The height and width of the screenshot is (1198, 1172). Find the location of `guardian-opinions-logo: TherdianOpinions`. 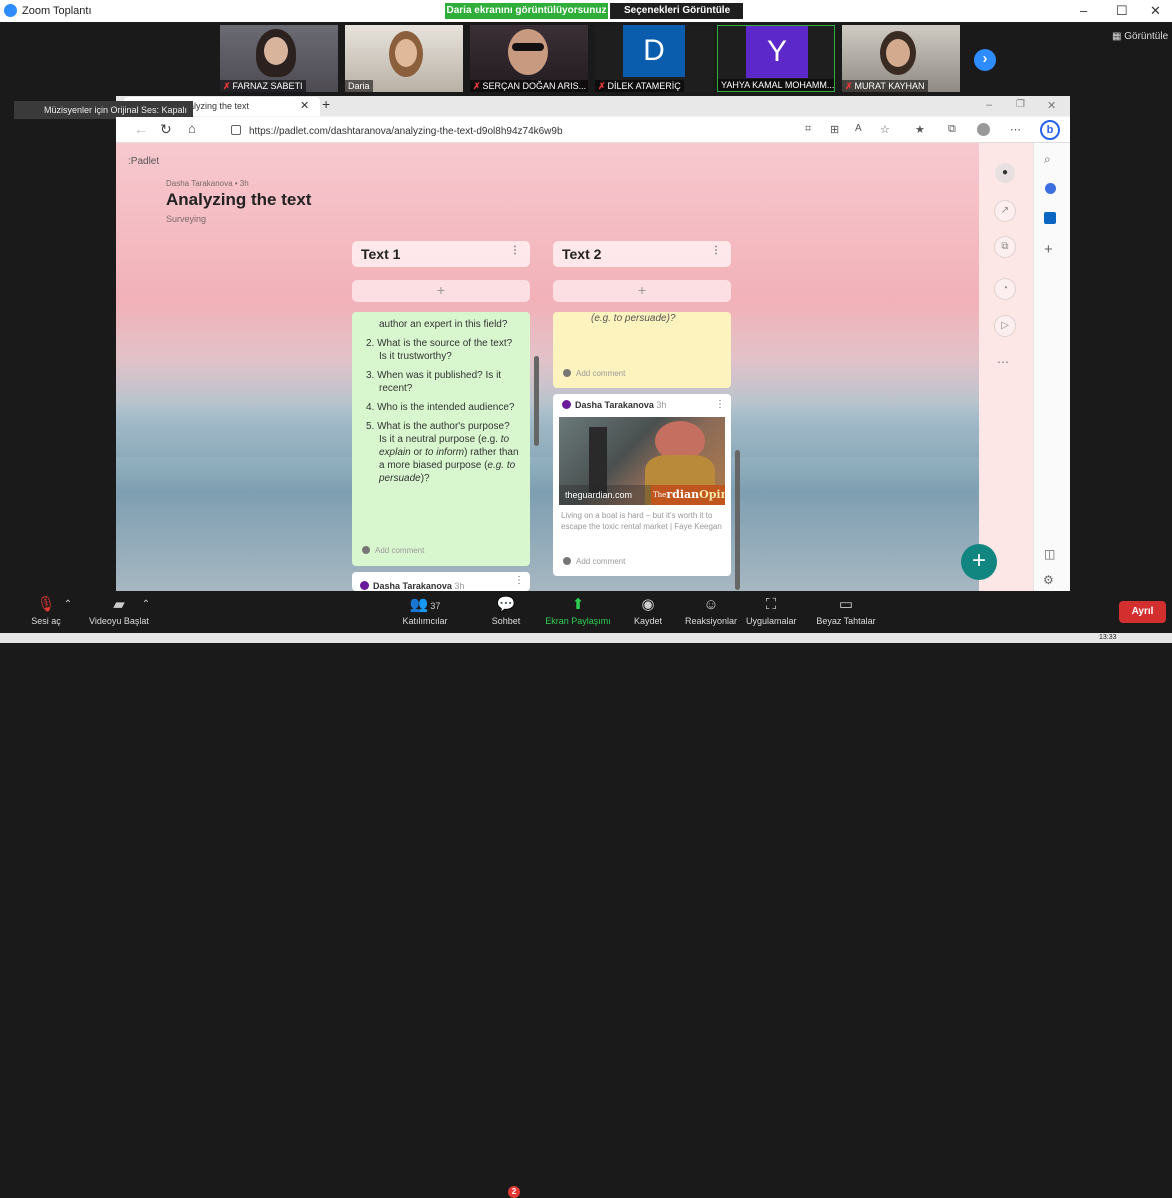

guardian-opinions-logo: TherdianOpinions is located at coordinates (688, 495).